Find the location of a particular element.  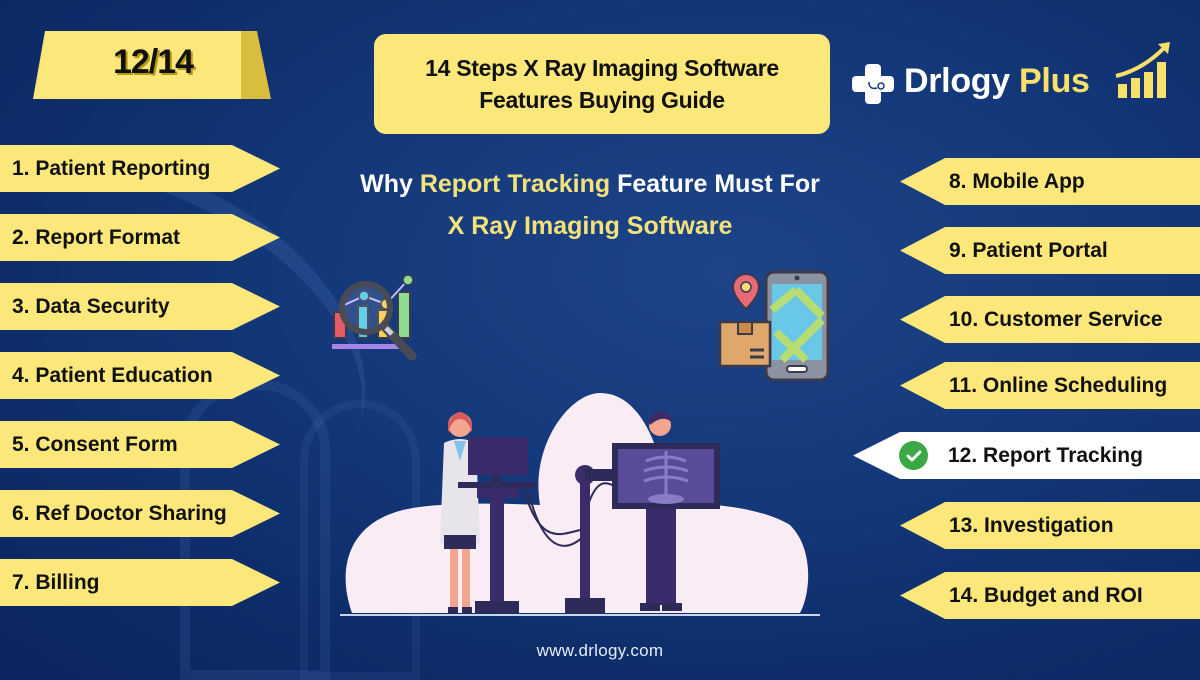

check-circle-icon is located at coordinates (913, 455).